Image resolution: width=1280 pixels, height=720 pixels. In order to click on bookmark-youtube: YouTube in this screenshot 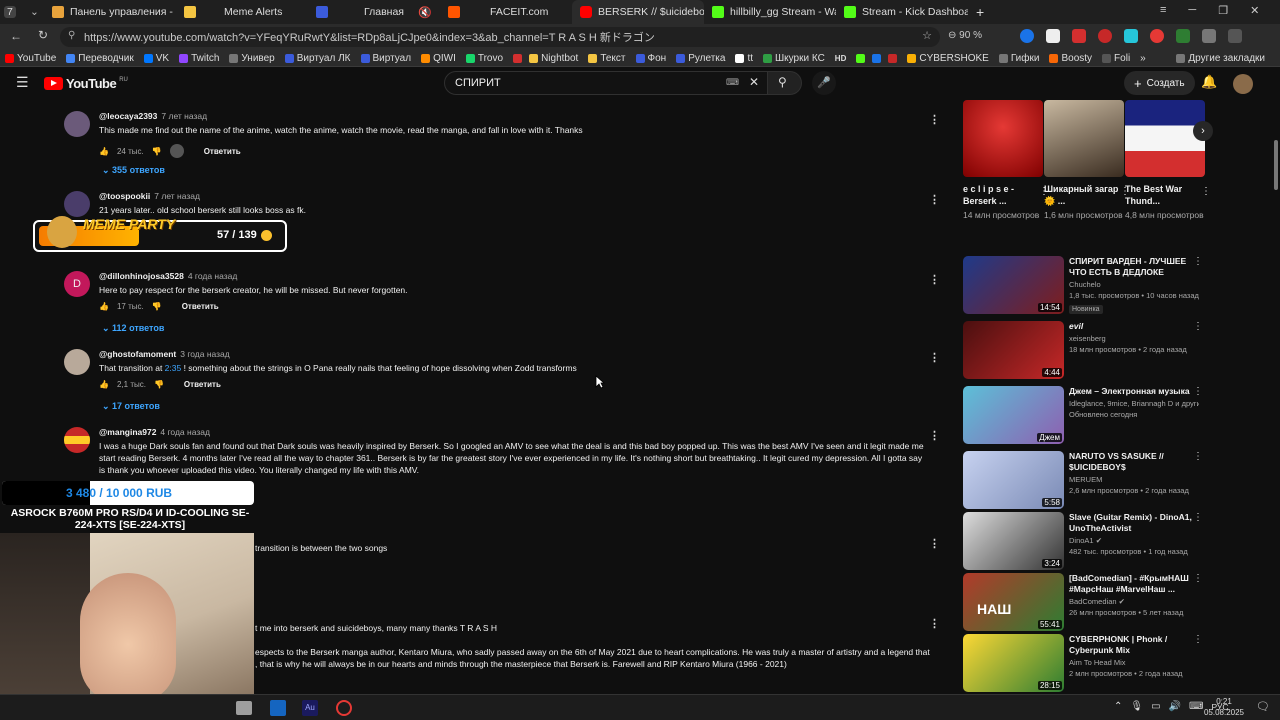, I will do `click(30, 58)`.